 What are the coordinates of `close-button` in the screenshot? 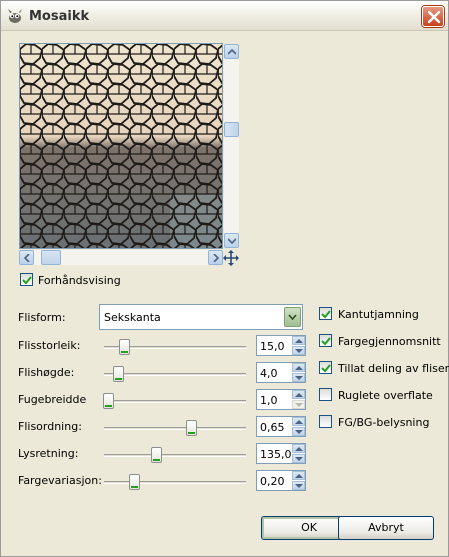 It's located at (433, 16).